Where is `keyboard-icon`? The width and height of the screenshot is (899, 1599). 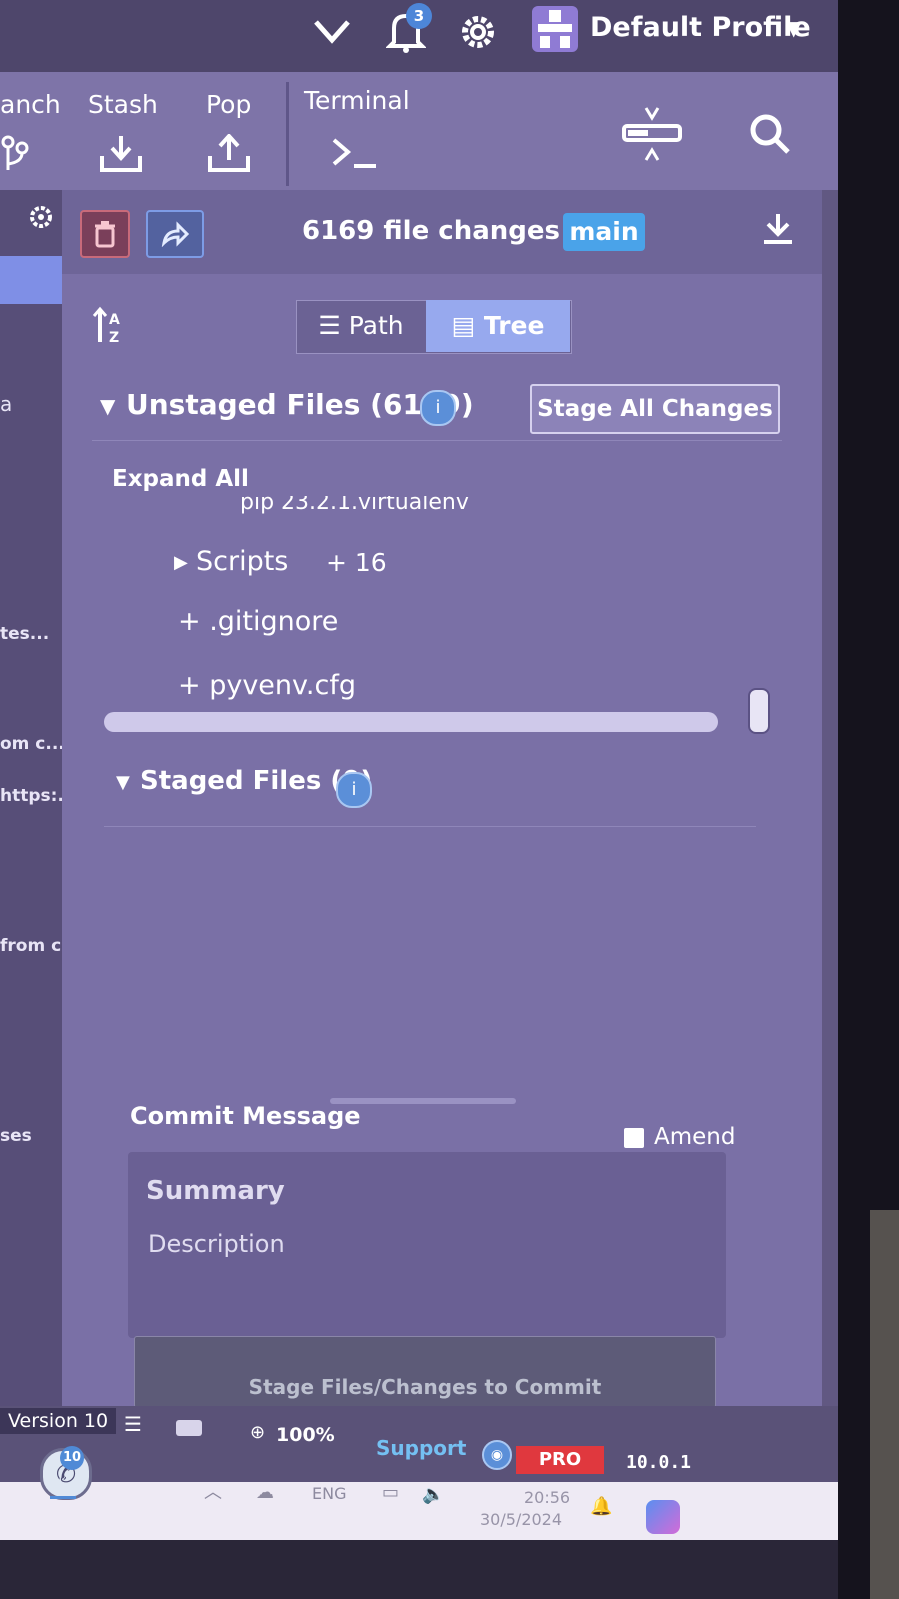
keyboard-icon is located at coordinates (189, 1428).